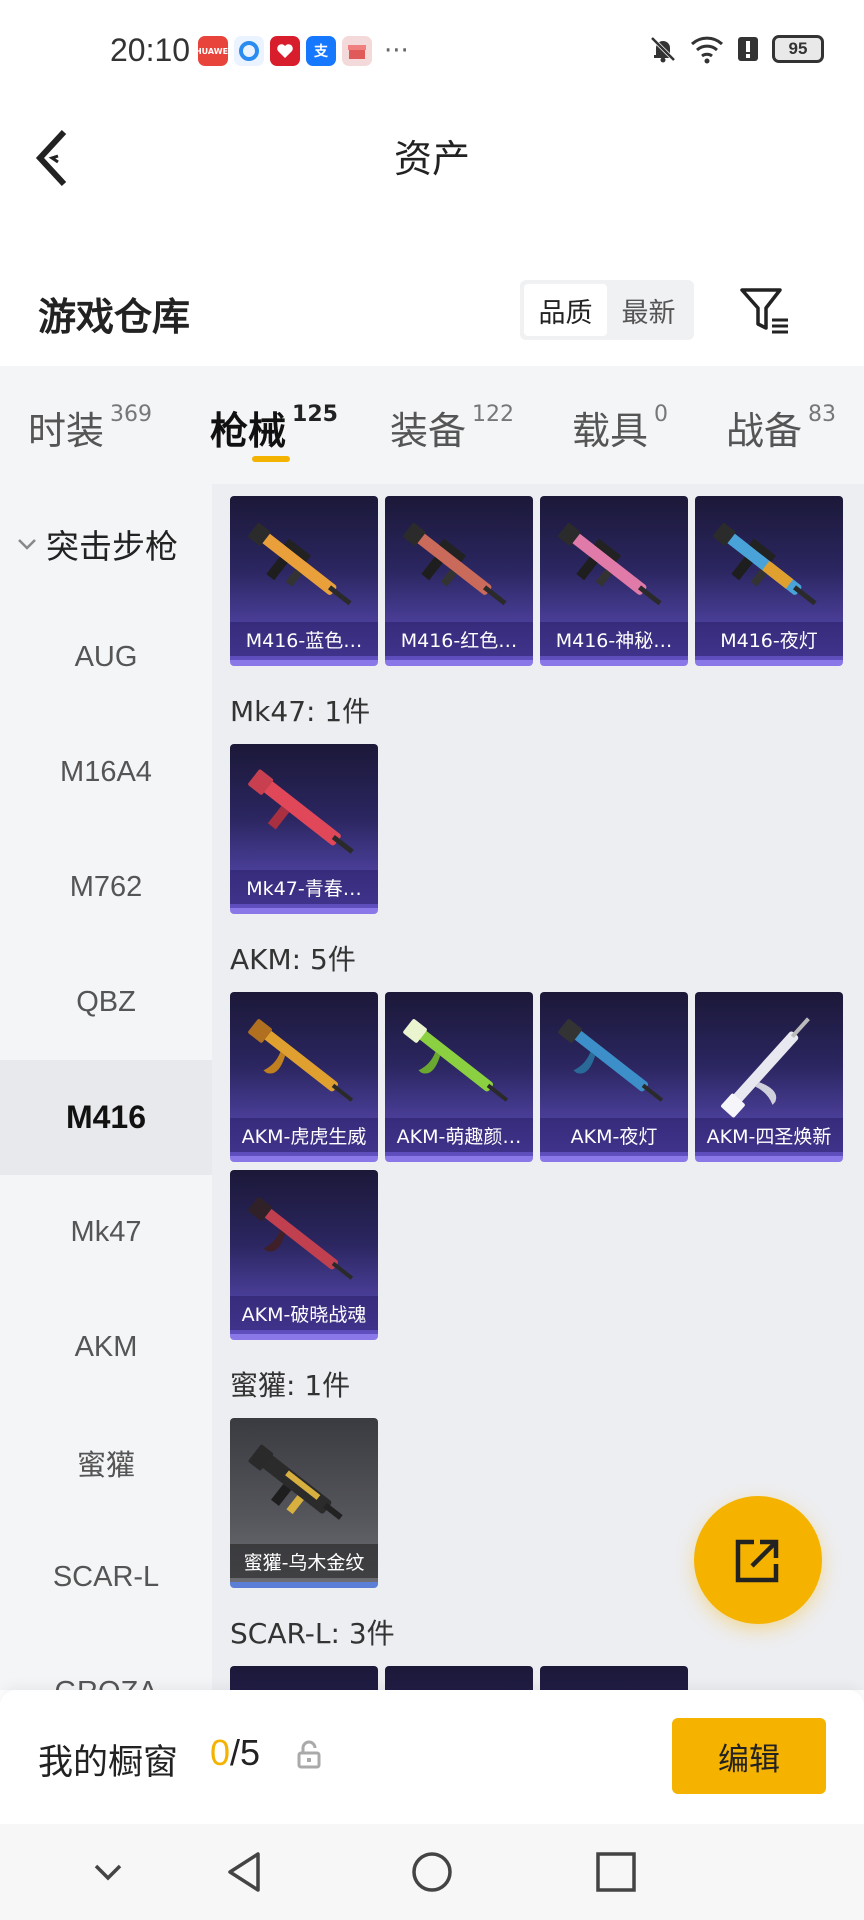 Image resolution: width=864 pixels, height=1920 pixels. Describe the element at coordinates (106, 1002) in the screenshot. I see `sidebar-item-qbz: QBZ` at that location.